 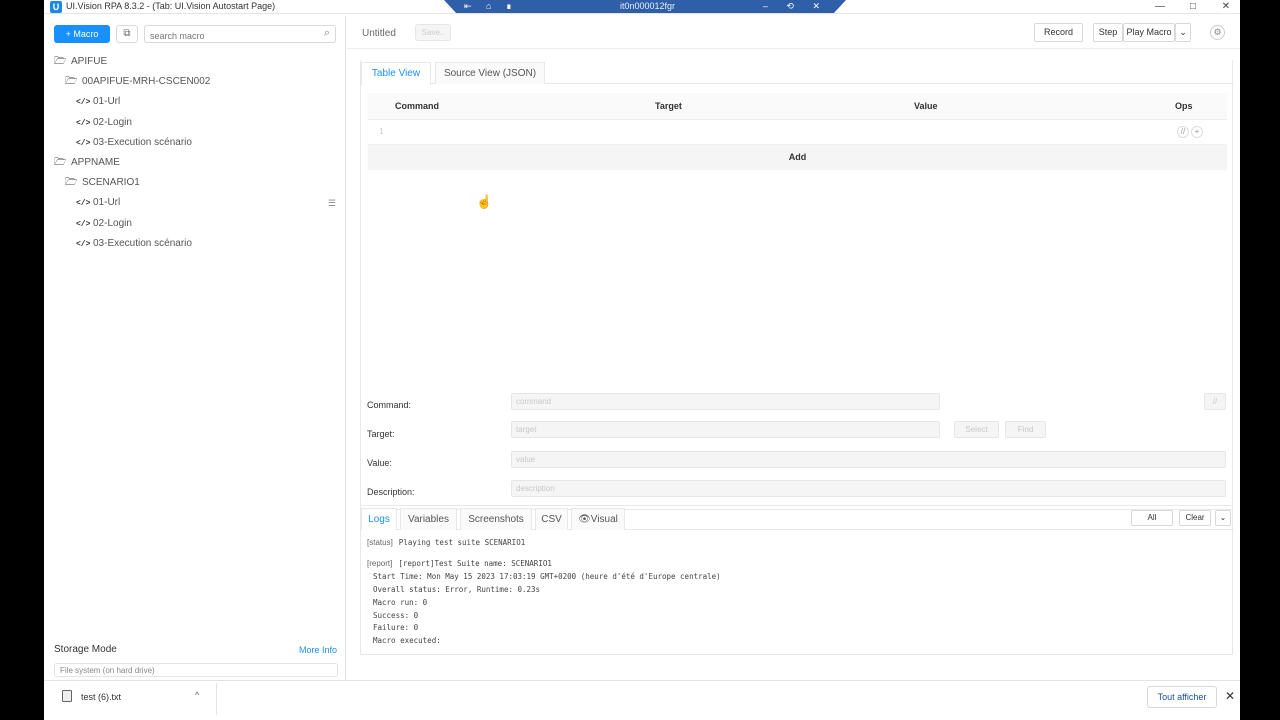 What do you see at coordinates (1217, 32) in the screenshot?
I see `settings-gear-icon: ⚙` at bounding box center [1217, 32].